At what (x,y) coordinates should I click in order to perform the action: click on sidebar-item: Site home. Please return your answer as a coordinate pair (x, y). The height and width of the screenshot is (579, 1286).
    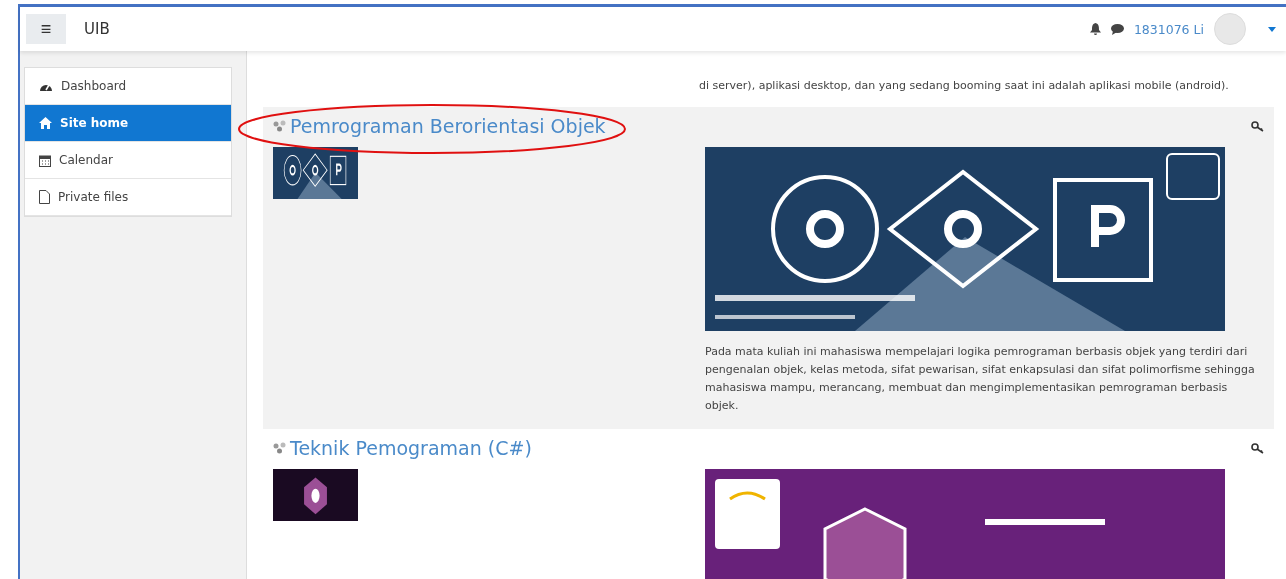
    Looking at the image, I should click on (128, 123).